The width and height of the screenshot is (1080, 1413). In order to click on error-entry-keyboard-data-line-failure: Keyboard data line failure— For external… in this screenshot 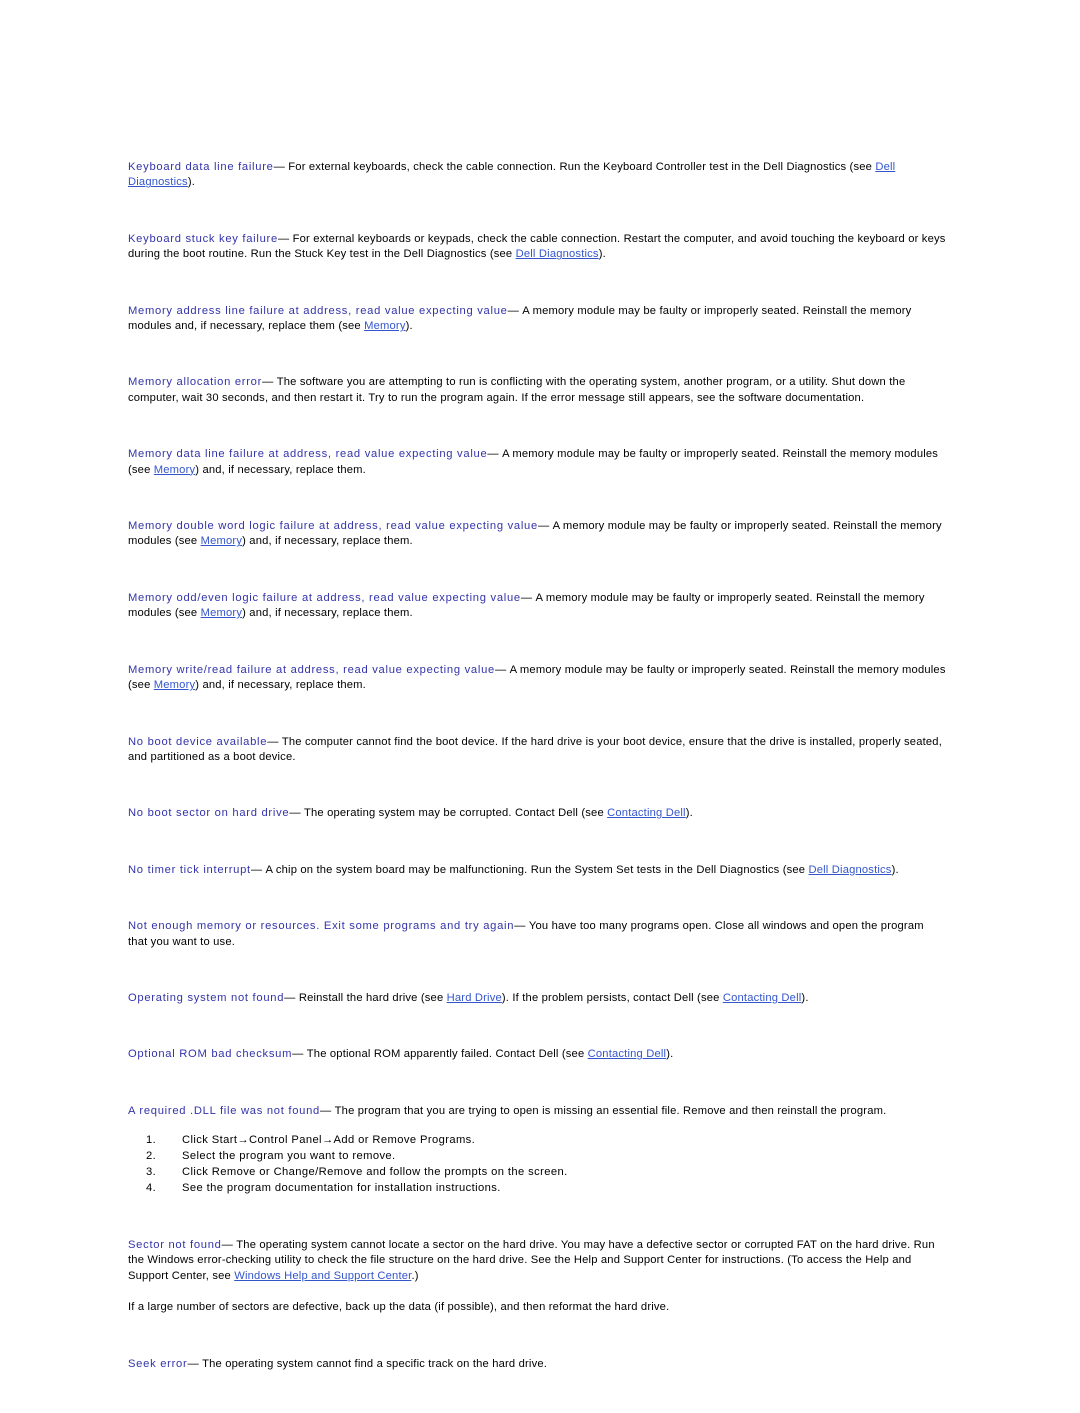, I will do `click(537, 175)`.